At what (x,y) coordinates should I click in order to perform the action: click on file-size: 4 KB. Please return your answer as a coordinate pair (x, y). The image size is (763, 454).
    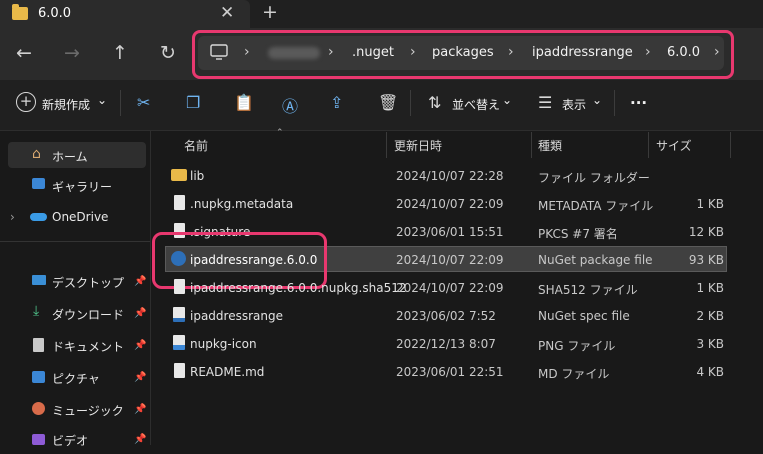
    Looking at the image, I should click on (710, 372).